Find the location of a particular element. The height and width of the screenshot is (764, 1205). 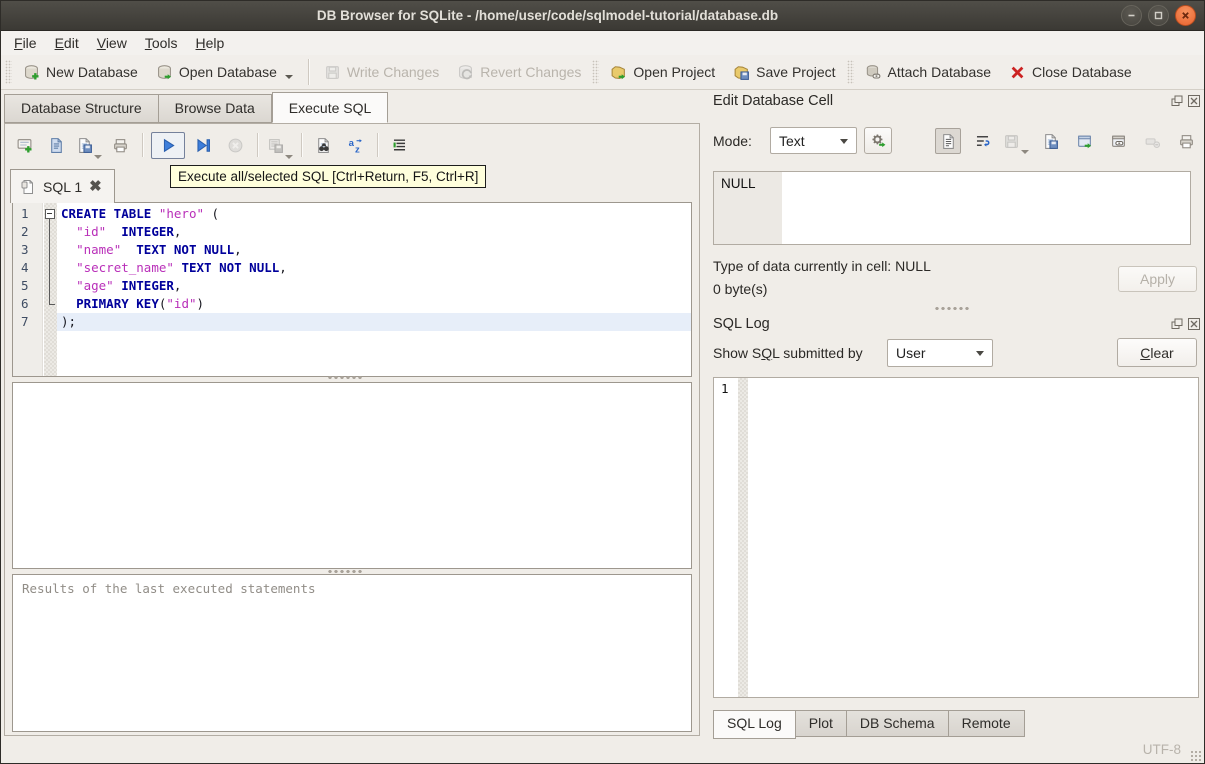

print-sql-button is located at coordinates (120, 145).